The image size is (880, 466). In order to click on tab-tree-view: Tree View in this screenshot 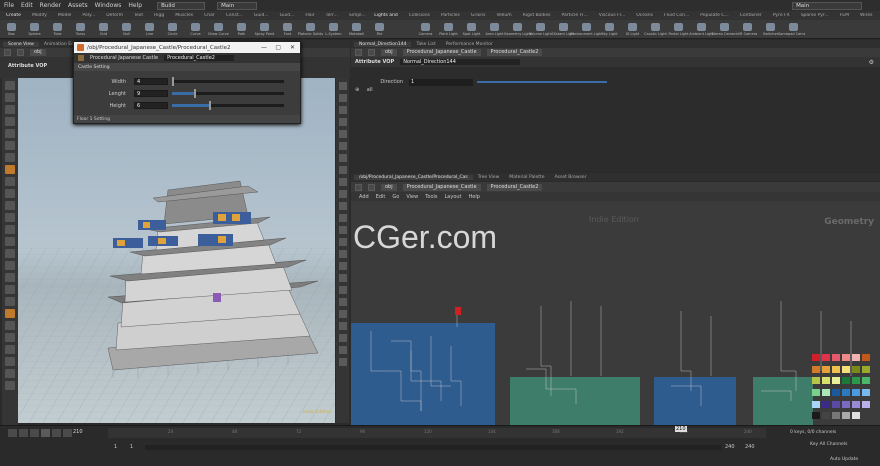, I will do `click(489, 177)`.